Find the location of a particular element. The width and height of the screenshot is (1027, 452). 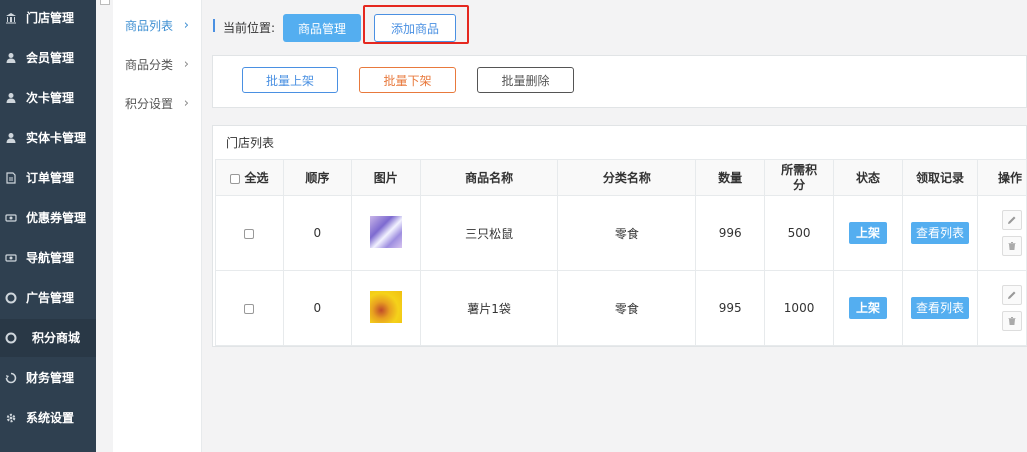

subnav-item-label: 积分设置 is located at coordinates (149, 103).